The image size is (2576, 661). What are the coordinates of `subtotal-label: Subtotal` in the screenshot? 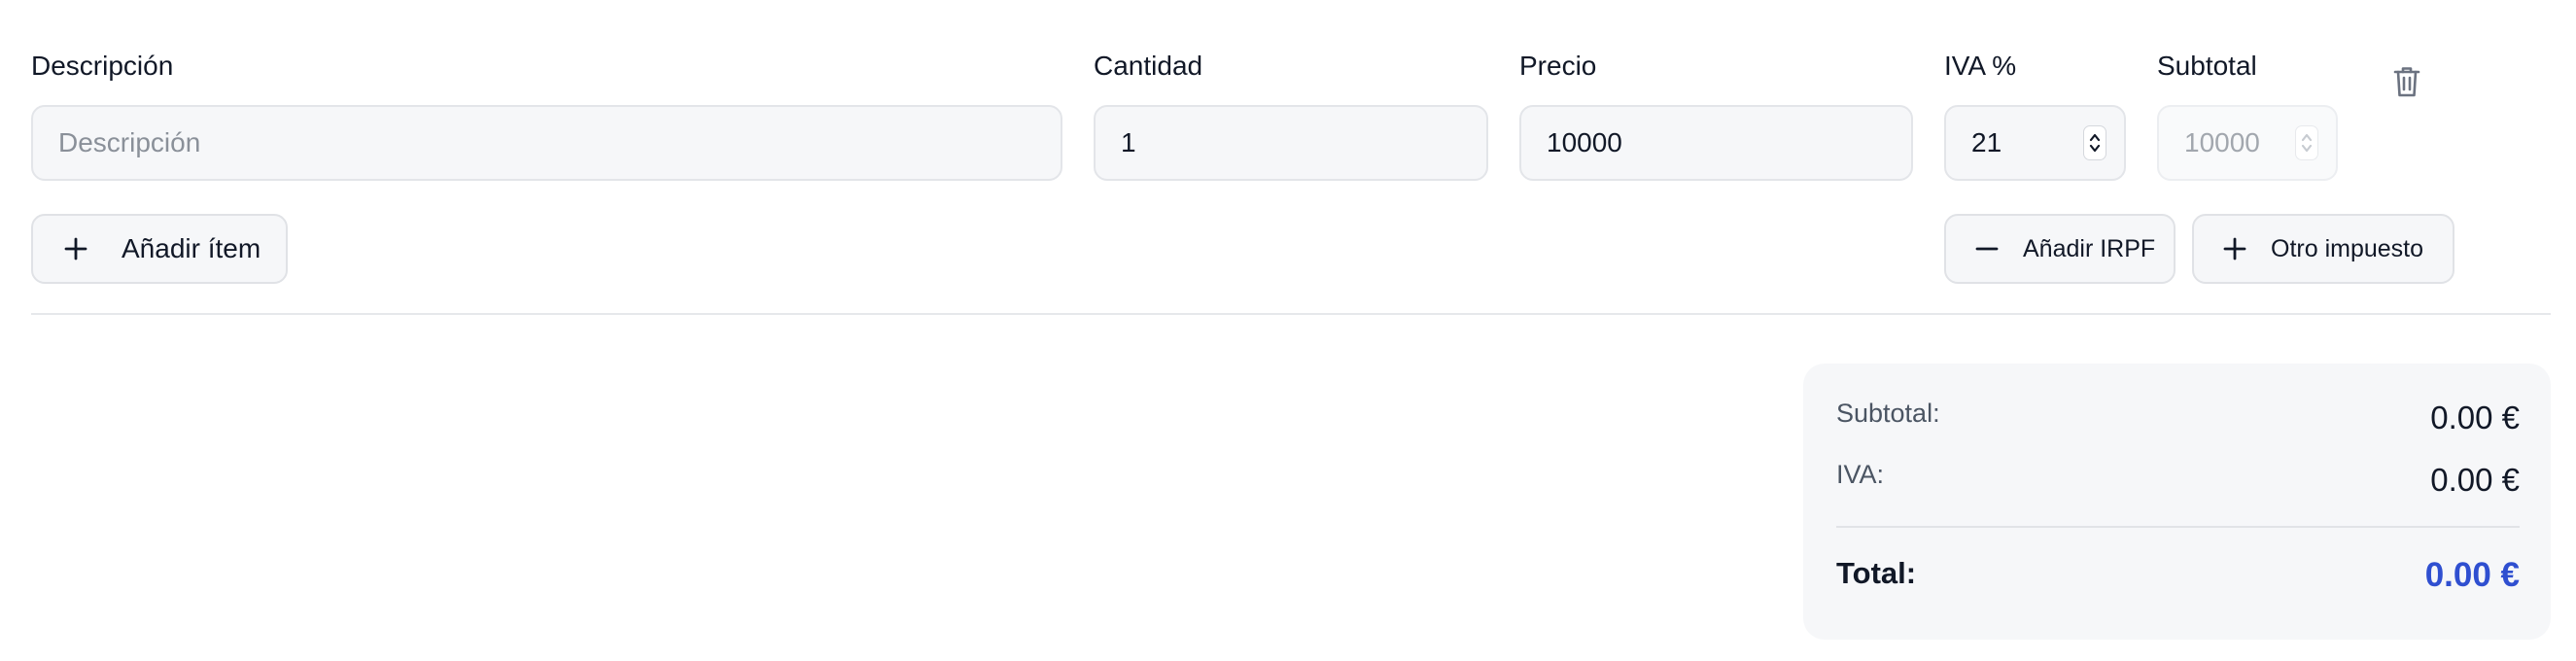 It's located at (2207, 66).